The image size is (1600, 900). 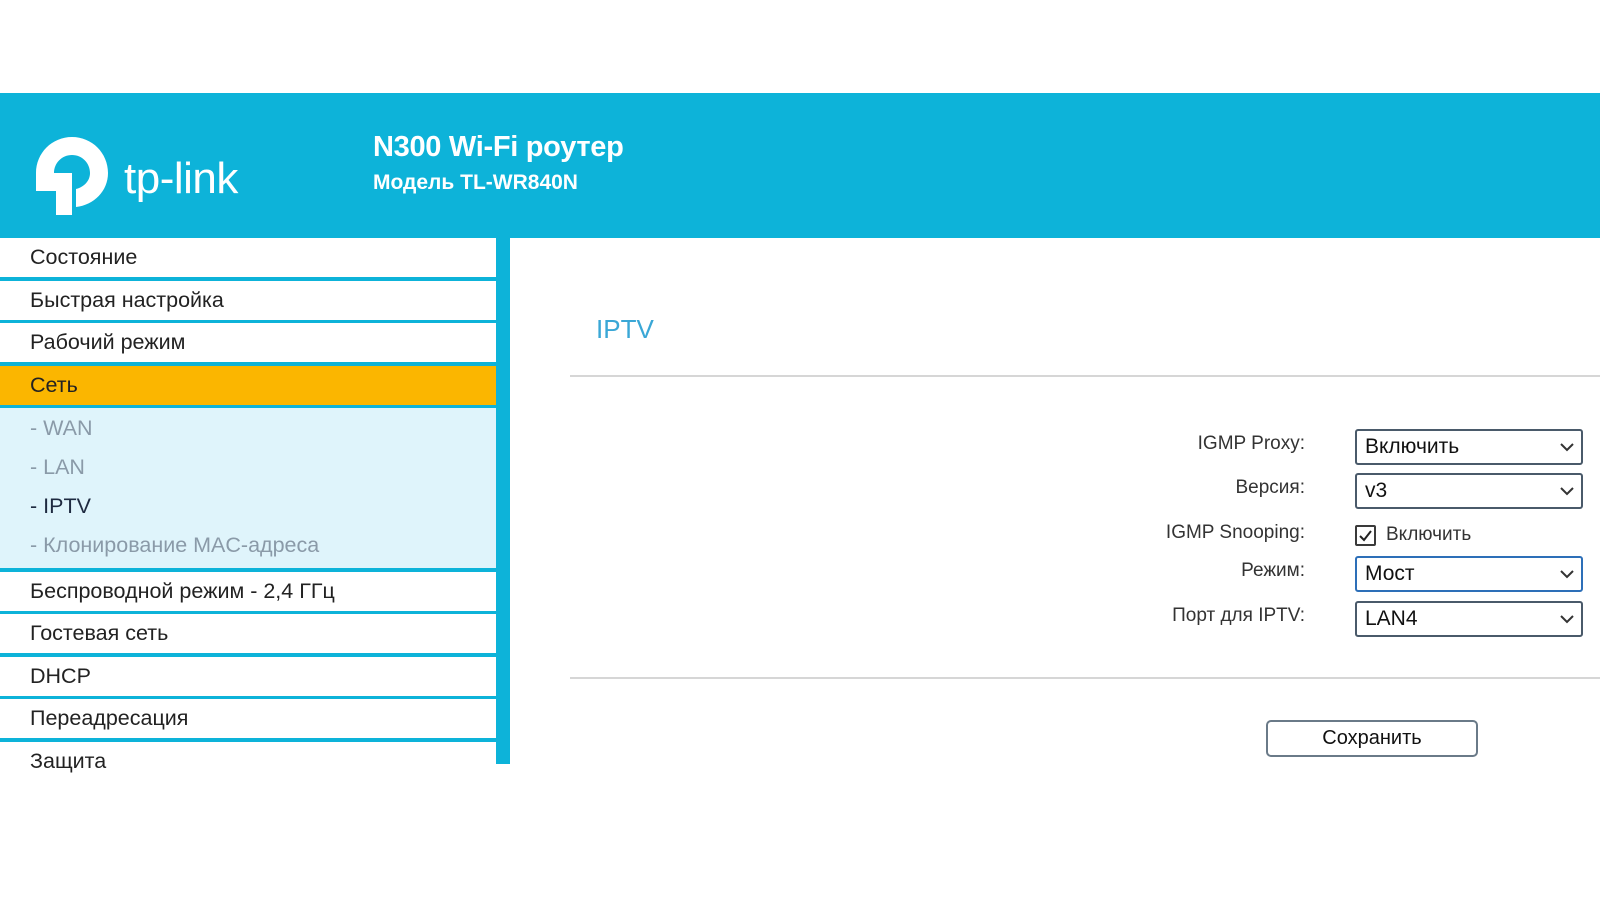 I want to click on igmp-snooping-label: IGMP Snooping:, so click(x=1235, y=532).